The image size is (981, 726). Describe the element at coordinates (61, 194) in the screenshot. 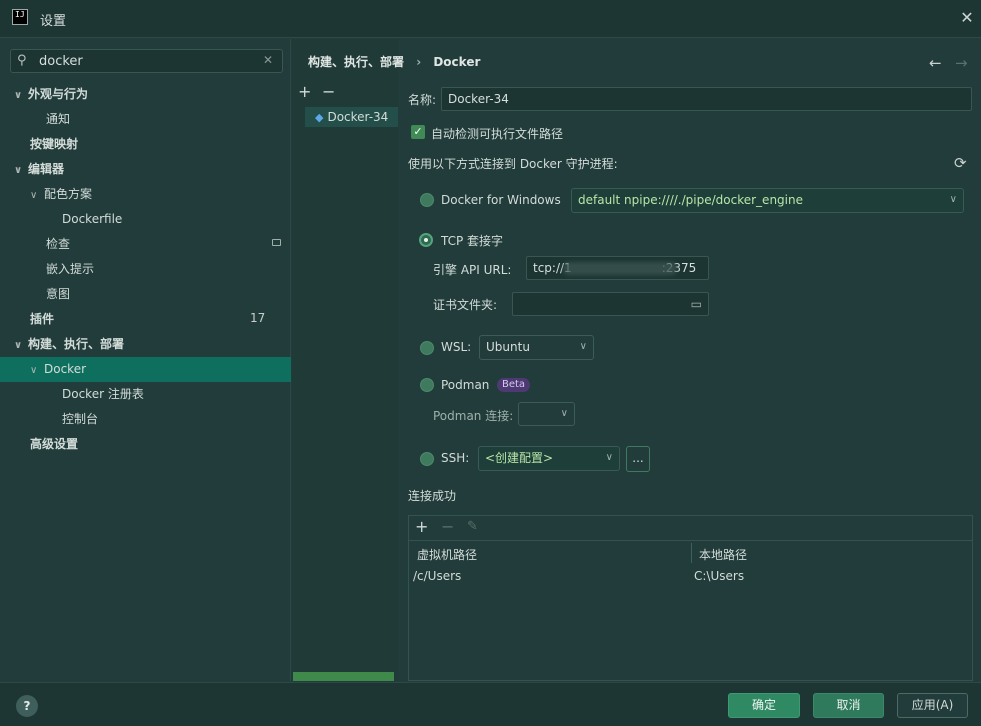

I see `sidebar-item-color-scheme: ∨ 配色方案` at that location.